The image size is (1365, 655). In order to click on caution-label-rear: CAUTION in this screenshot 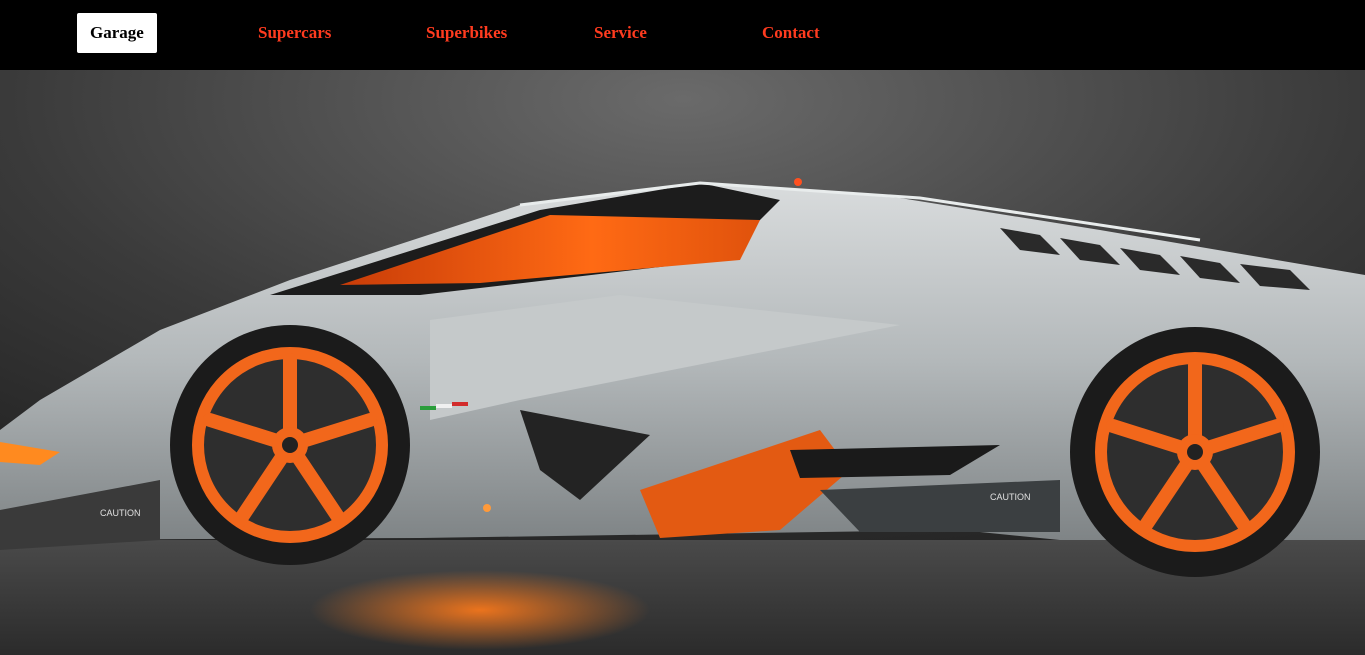, I will do `click(1010, 497)`.